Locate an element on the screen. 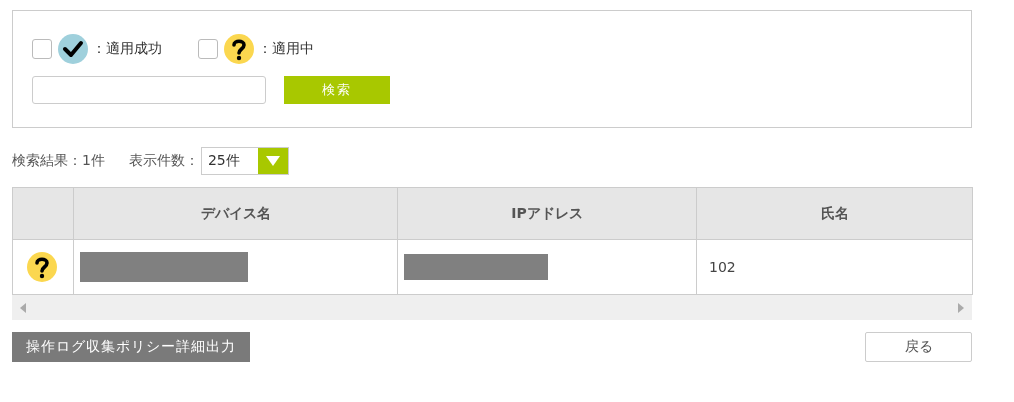 The width and height of the screenshot is (1014, 402). filter-label: ：適用成功 is located at coordinates (127, 49).